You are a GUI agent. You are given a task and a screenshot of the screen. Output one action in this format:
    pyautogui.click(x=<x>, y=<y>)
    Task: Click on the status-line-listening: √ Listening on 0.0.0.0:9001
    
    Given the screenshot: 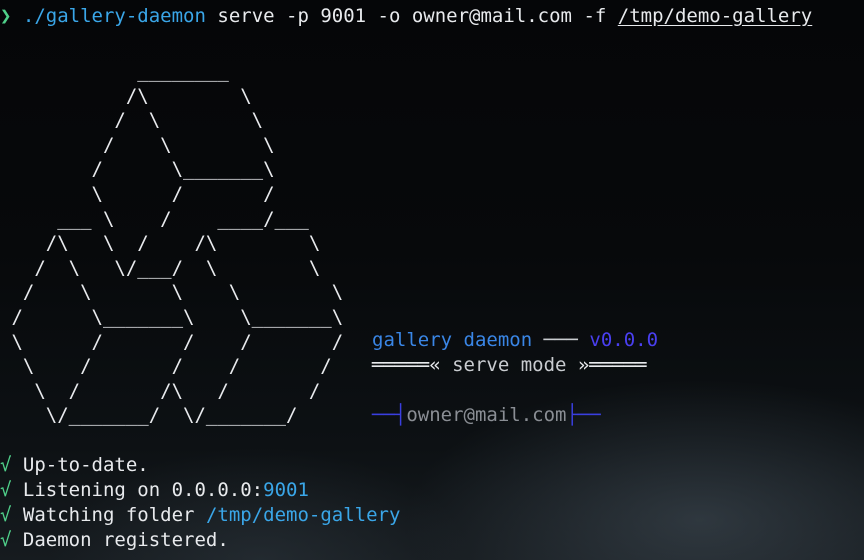 What is the action you would take?
    pyautogui.click(x=154, y=490)
    